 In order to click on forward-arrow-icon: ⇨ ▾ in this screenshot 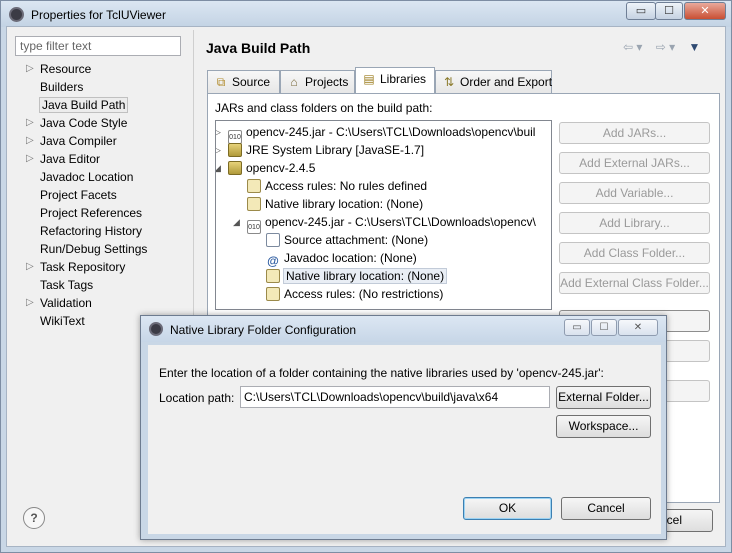, I will do `click(665, 47)`.